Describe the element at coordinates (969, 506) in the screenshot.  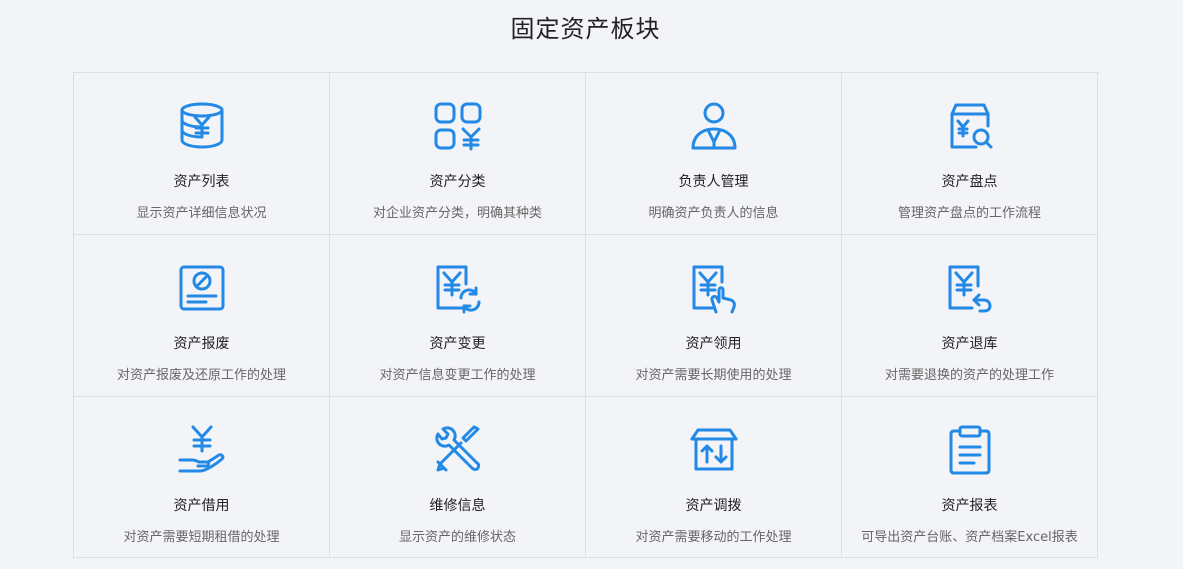
I see `module-title: 资产报表` at that location.